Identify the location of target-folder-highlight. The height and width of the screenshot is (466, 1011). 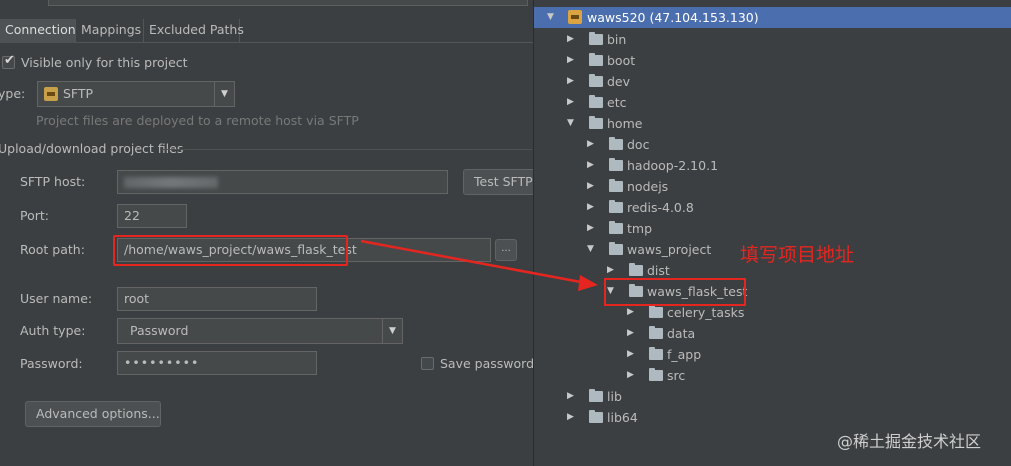
(675, 292).